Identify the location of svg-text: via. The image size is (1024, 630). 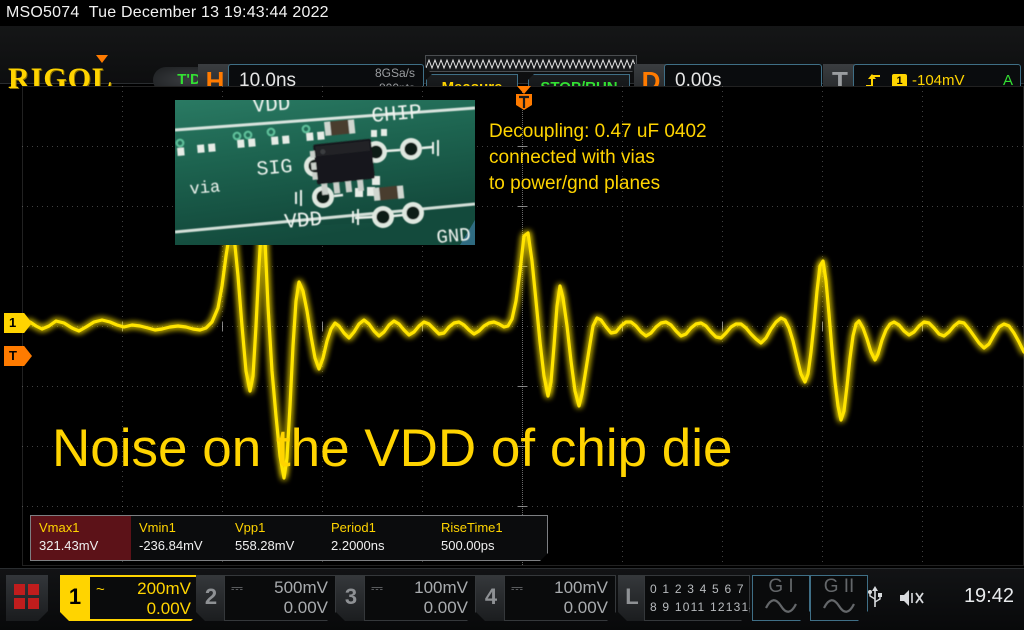
(205, 189).